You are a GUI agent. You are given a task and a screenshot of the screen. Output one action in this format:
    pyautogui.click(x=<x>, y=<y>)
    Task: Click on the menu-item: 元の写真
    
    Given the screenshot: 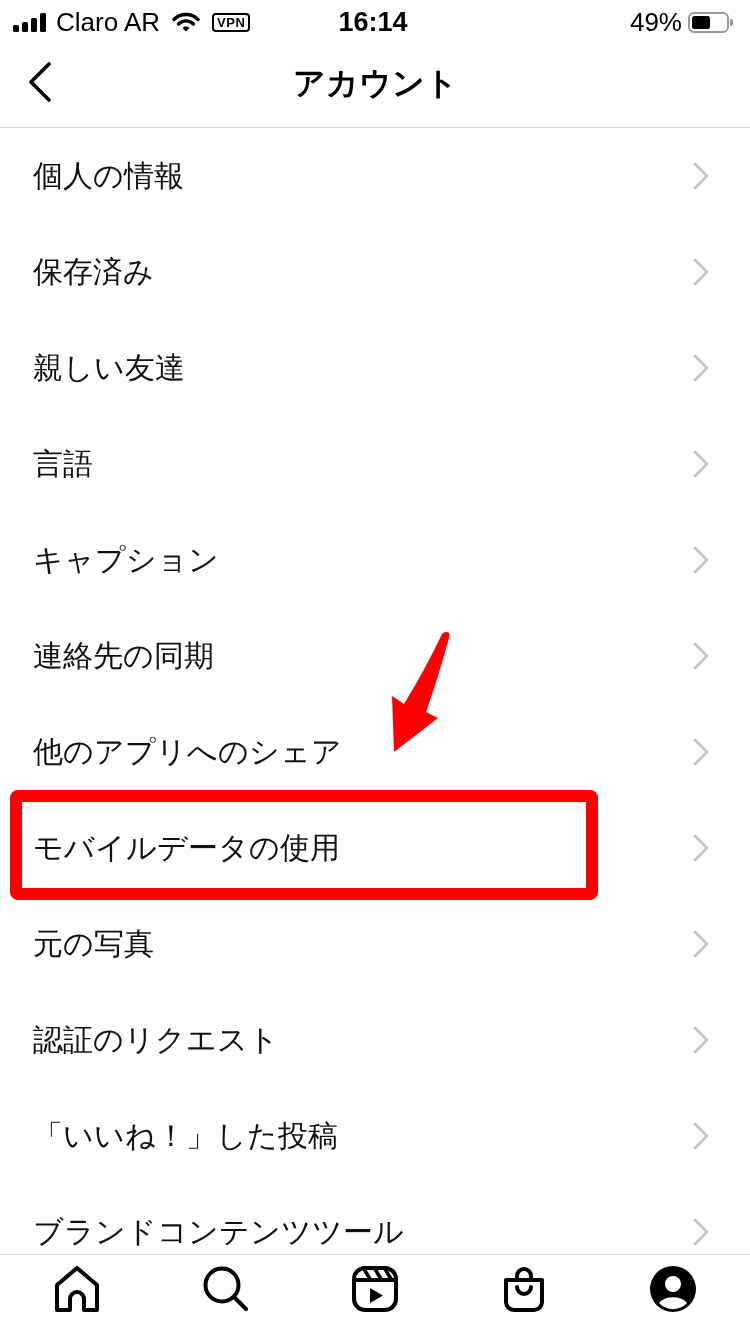 What is the action you would take?
    pyautogui.click(x=375, y=944)
    